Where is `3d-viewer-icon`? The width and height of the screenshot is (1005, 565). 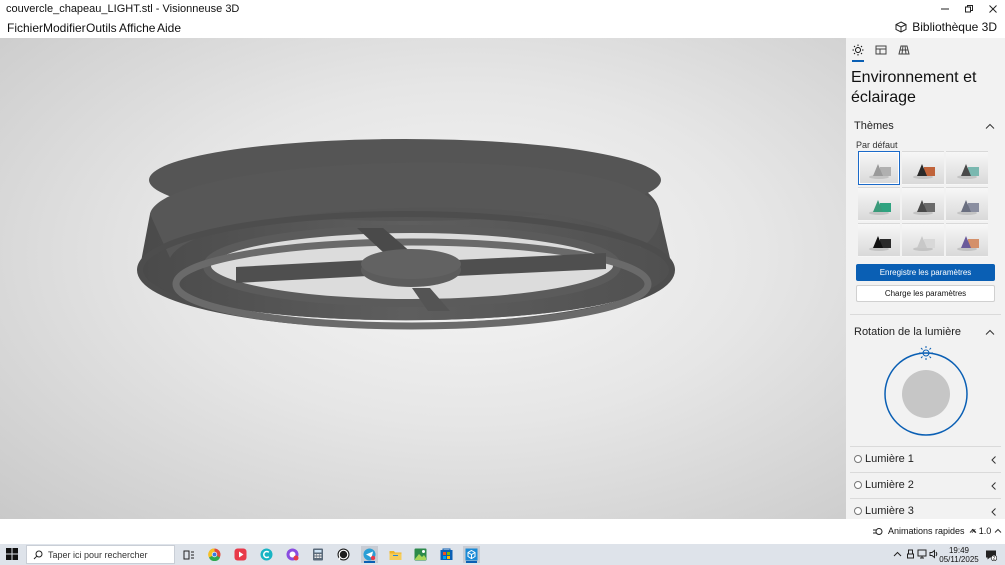 3d-viewer-icon is located at coordinates (471, 554).